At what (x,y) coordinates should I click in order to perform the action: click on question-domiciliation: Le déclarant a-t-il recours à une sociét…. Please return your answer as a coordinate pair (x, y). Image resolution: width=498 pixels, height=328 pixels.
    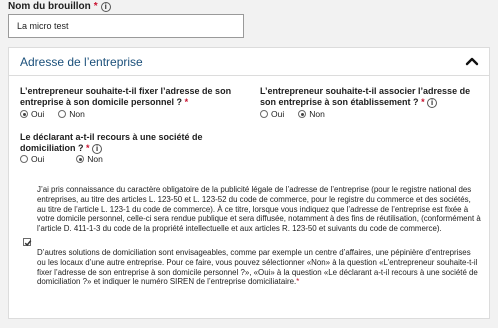
    Looking at the image, I should click on (120, 143).